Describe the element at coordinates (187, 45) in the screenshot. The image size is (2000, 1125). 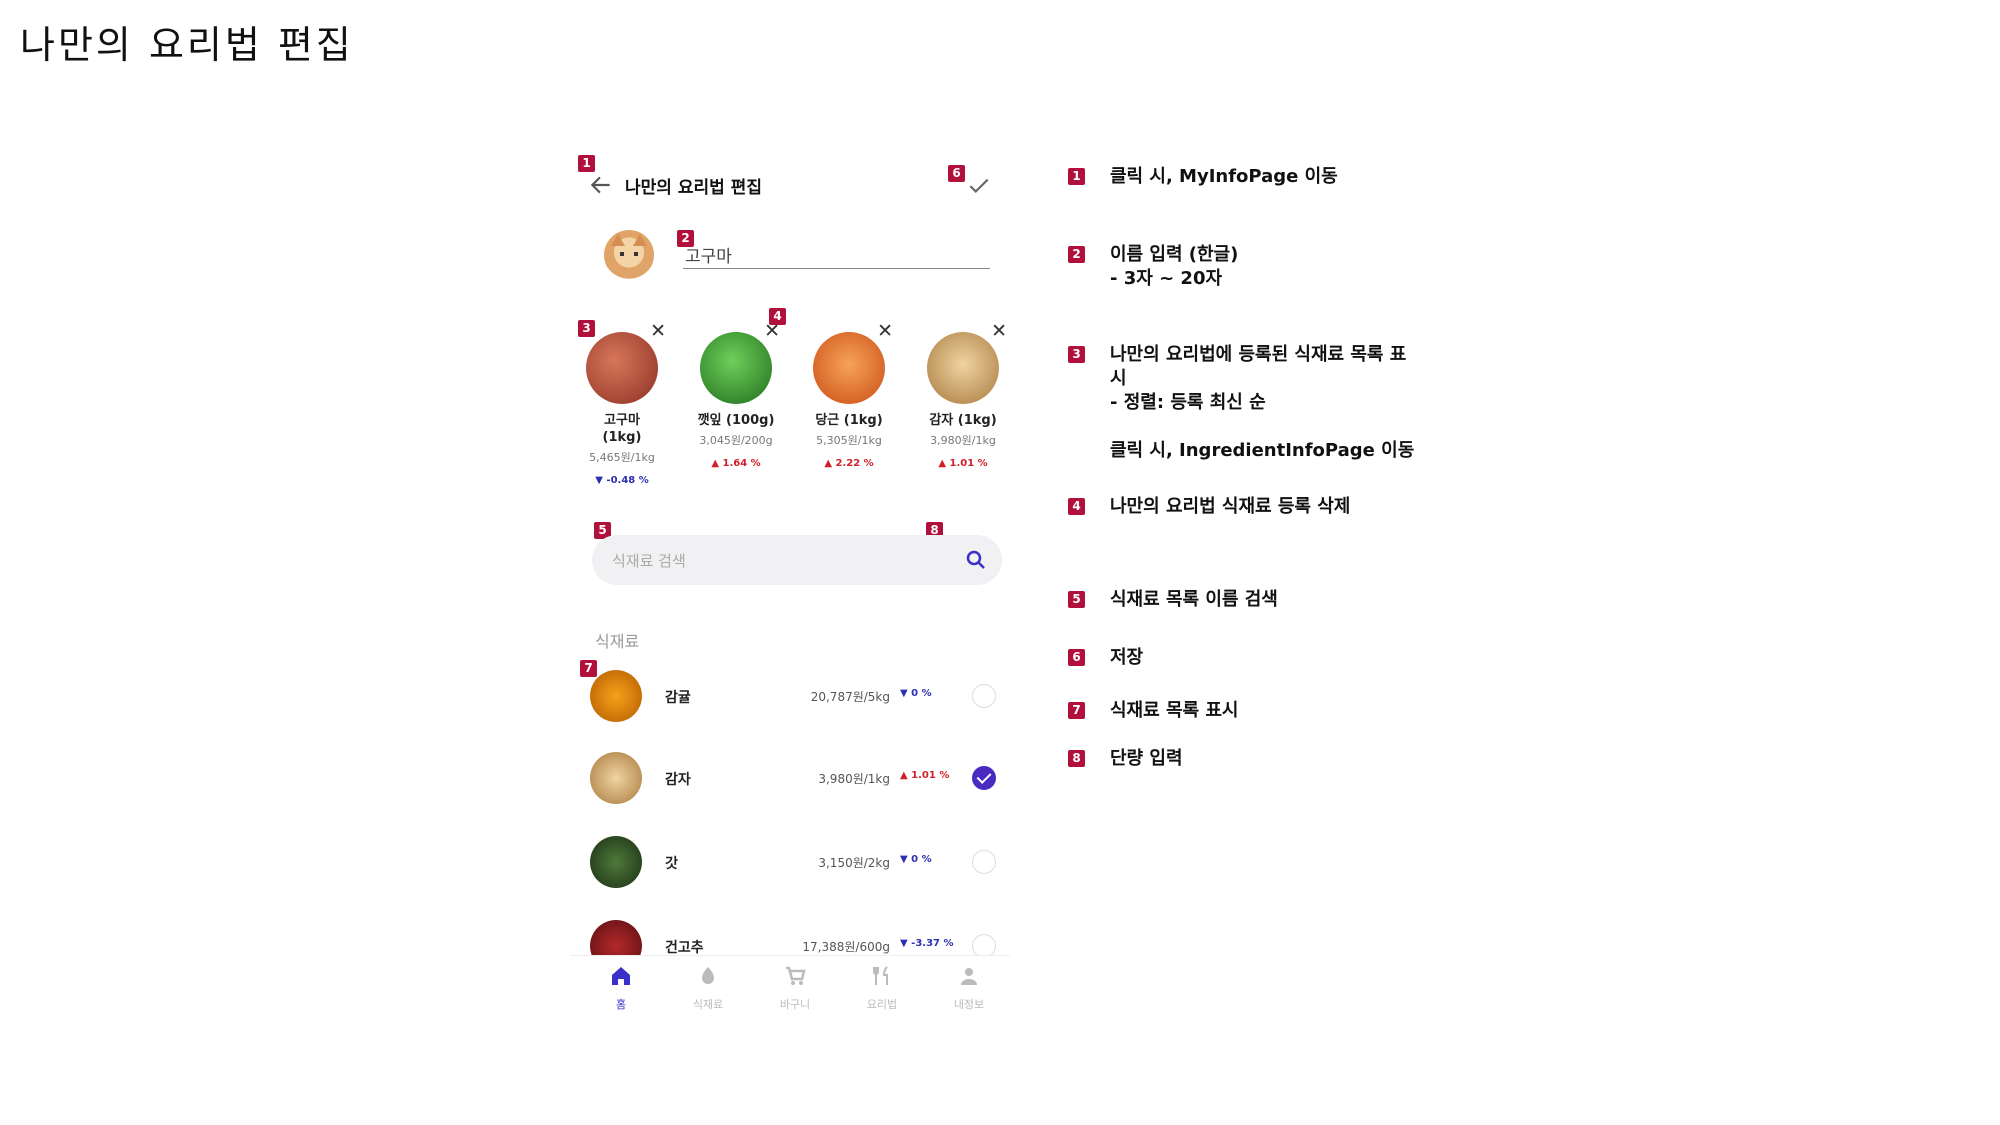
I see `slide-title: 나만의 요리법 편집` at that location.